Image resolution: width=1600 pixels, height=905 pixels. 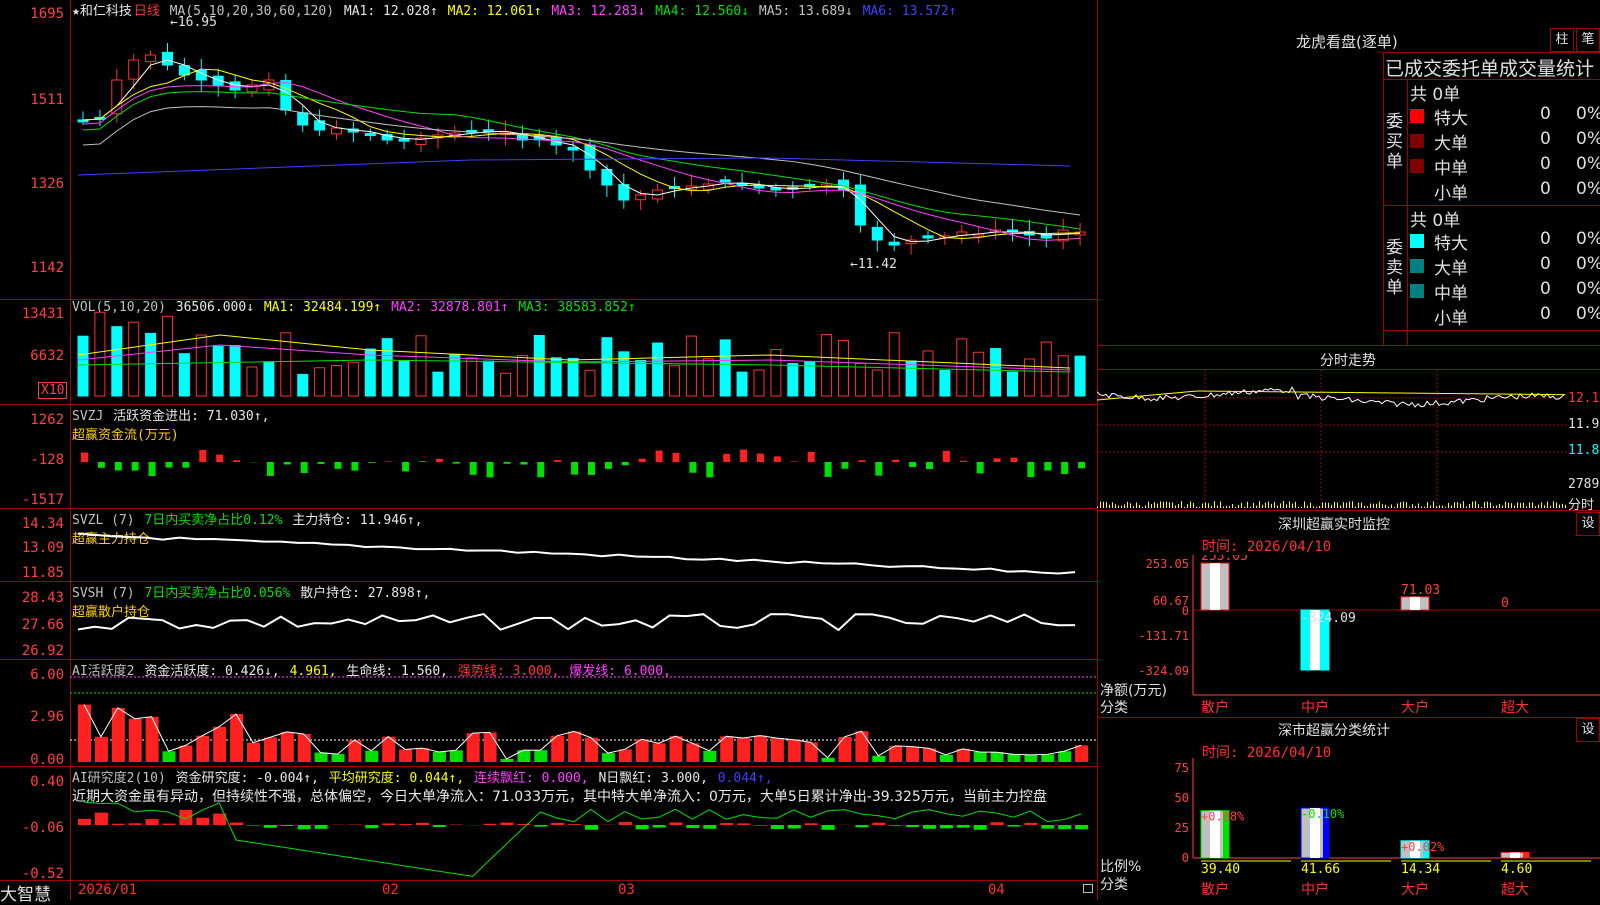 I want to click on sc-settings-button: 设, so click(x=1588, y=730).